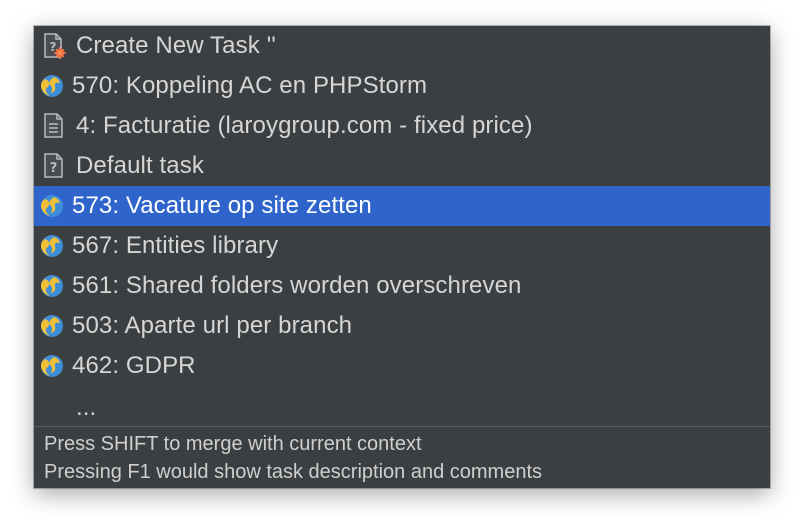  Describe the element at coordinates (402, 166) in the screenshot. I see `default-task-item: ? Default task` at that location.